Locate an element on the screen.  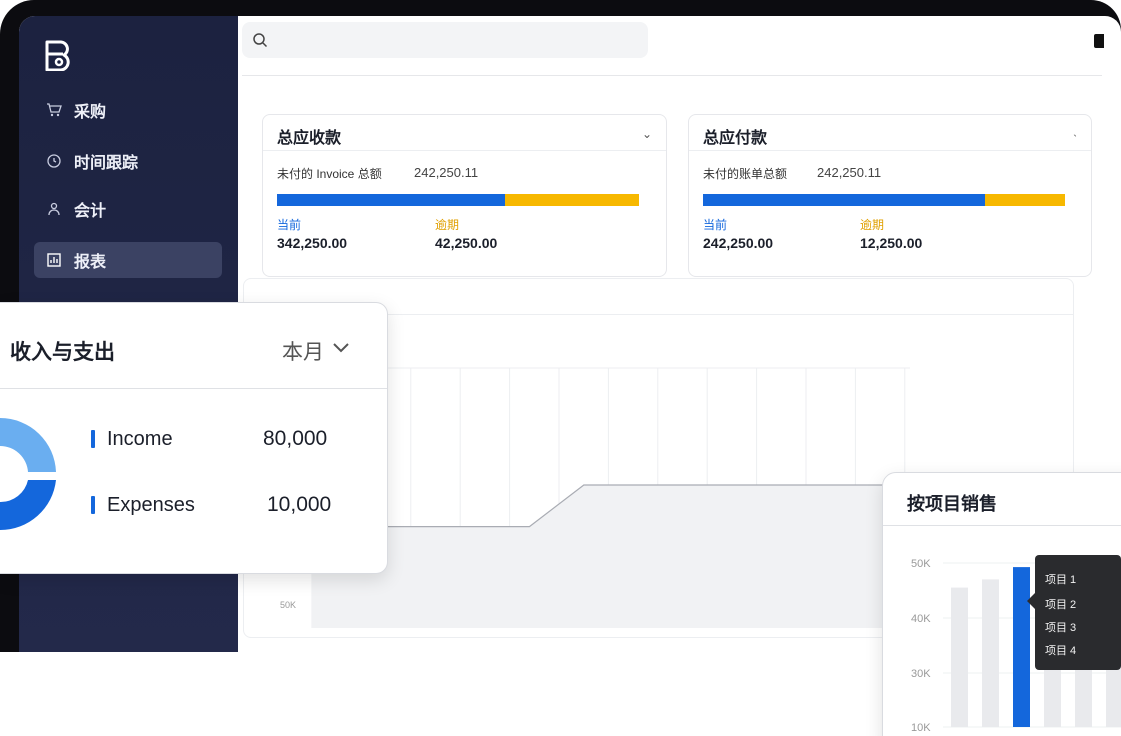
unpaid-label: 未付的账单总额 is located at coordinates (745, 174).